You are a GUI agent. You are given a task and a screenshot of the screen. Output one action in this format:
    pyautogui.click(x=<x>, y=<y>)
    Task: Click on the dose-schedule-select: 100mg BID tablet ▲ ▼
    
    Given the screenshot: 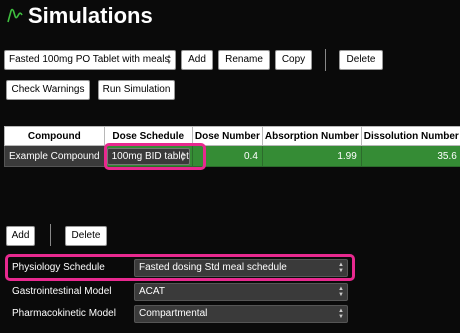 What is the action you would take?
    pyautogui.click(x=148, y=156)
    